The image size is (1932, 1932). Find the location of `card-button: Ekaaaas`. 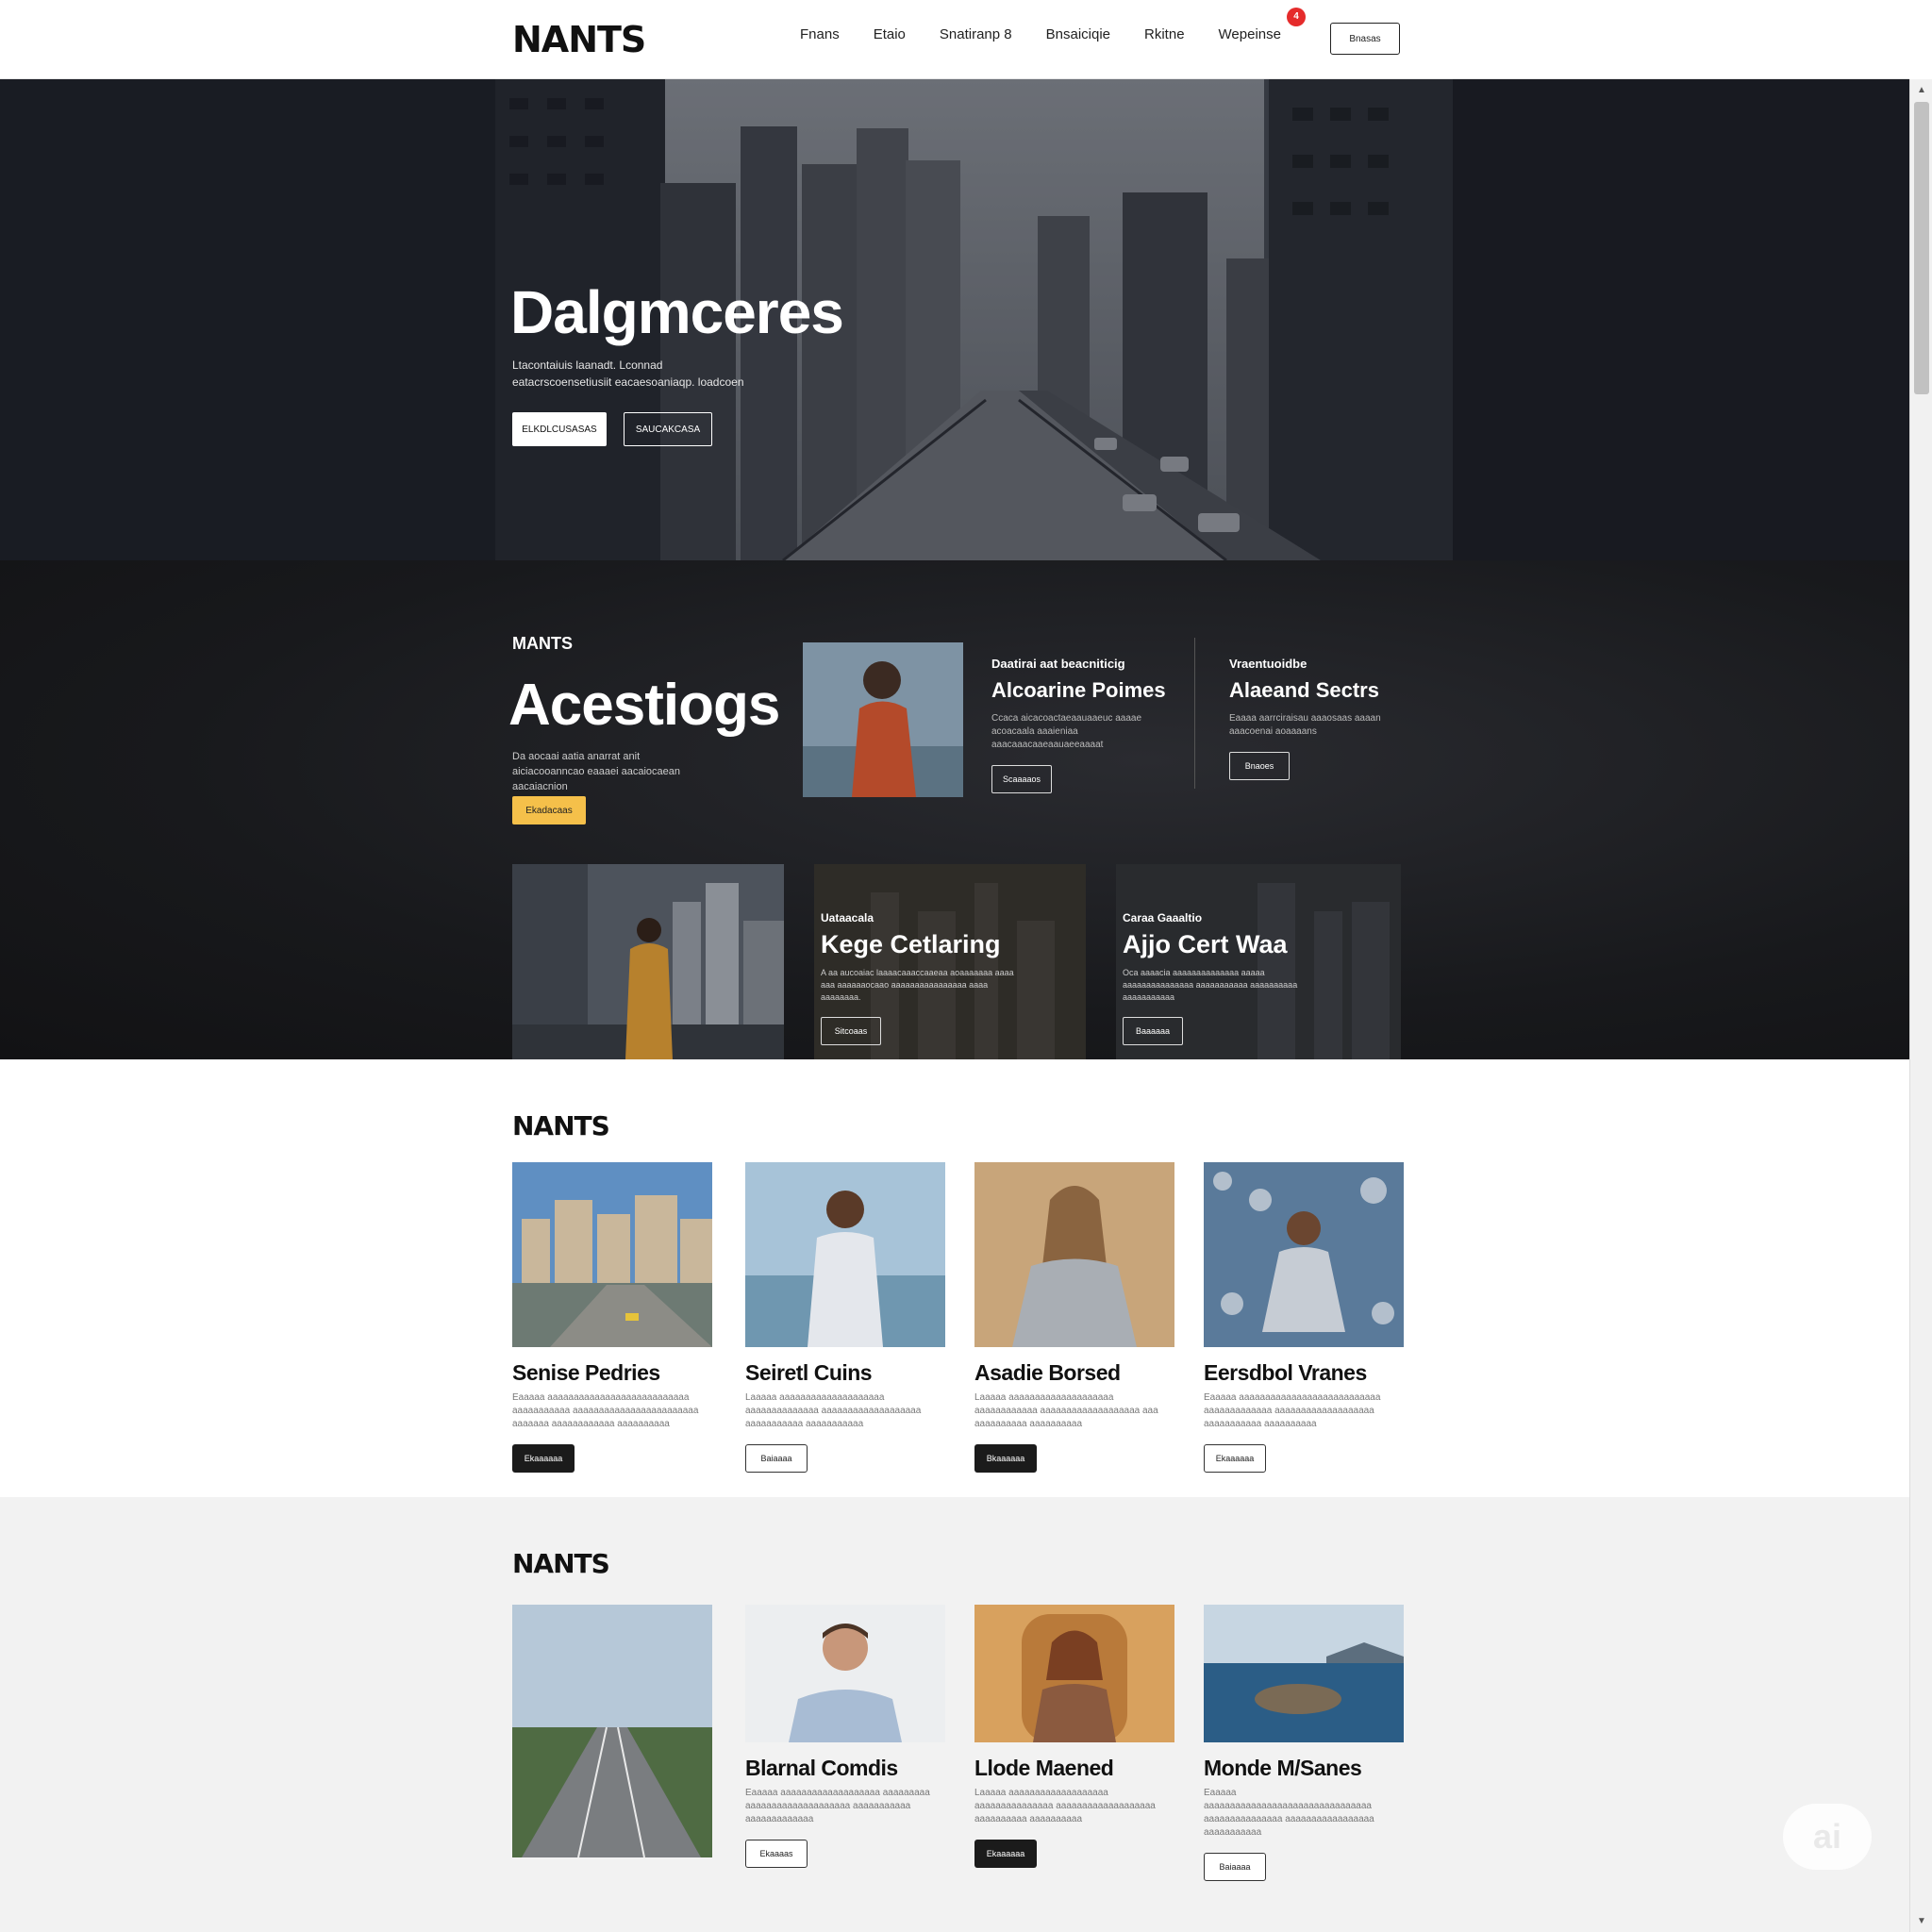

card-button: Ekaaaas is located at coordinates (777, 1854).